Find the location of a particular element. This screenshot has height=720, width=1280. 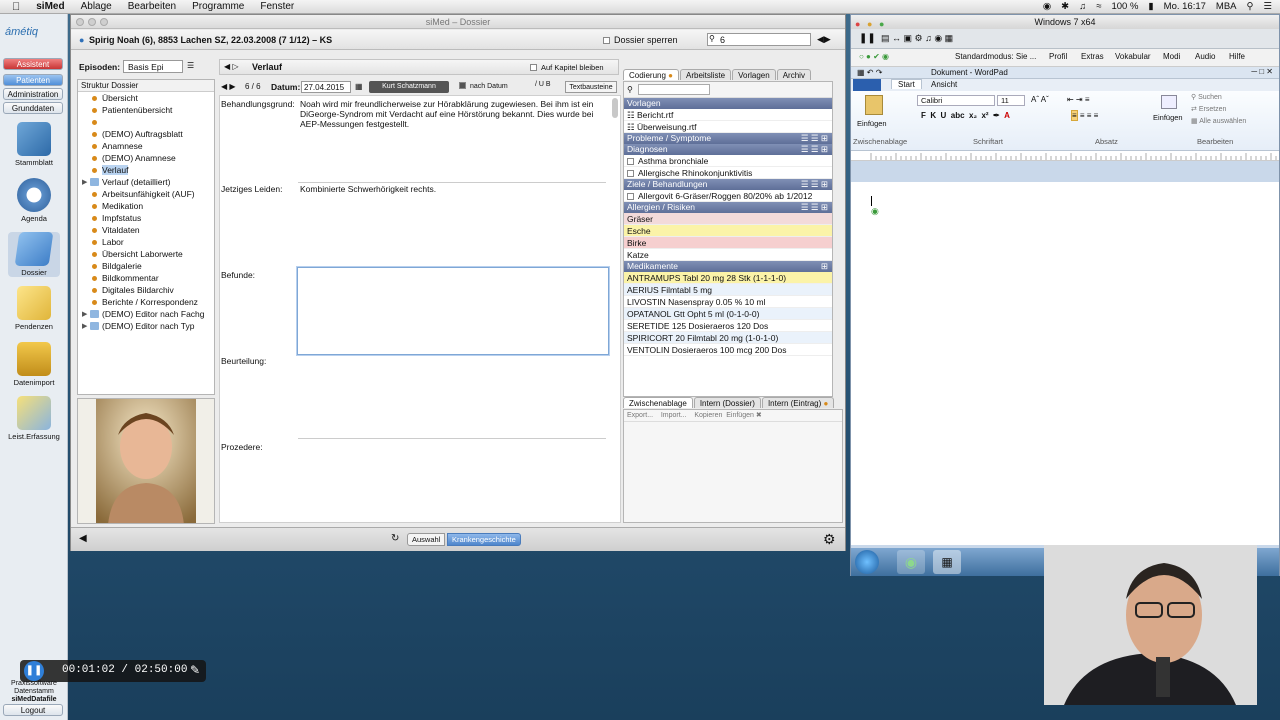

text-format-icons: / U B is located at coordinates (543, 84).